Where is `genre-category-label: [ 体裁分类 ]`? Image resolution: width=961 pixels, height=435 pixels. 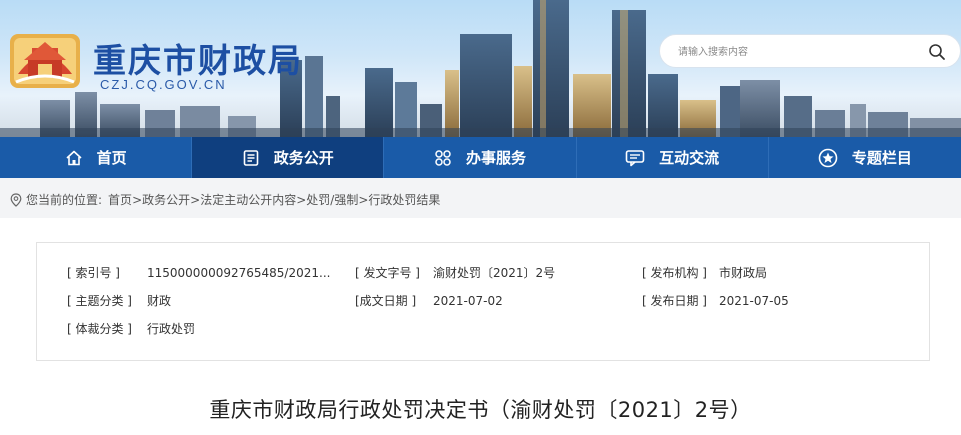
genre-category-label: [ 体裁分类 ] is located at coordinates (99, 329).